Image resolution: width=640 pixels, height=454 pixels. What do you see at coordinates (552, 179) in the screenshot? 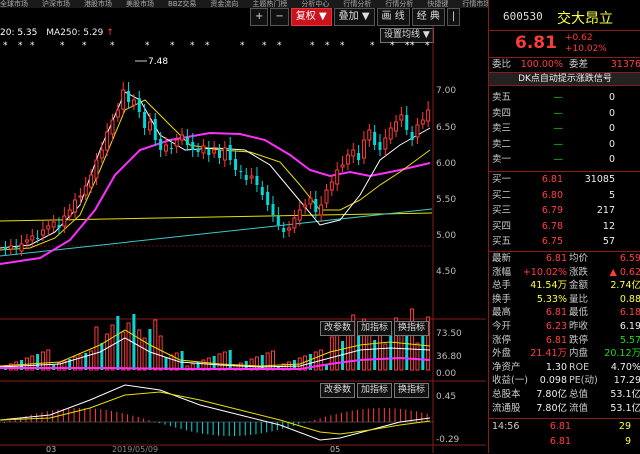
I see `order-price: 6.81` at bounding box center [552, 179].